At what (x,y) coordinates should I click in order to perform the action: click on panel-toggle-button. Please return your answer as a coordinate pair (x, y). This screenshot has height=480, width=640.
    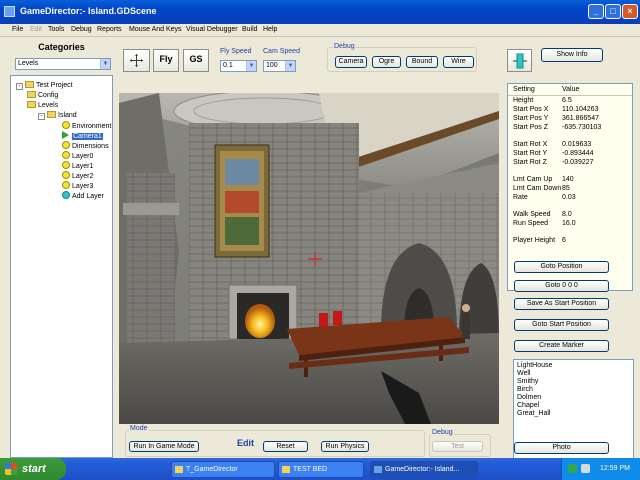
    Looking at the image, I should click on (519, 60).